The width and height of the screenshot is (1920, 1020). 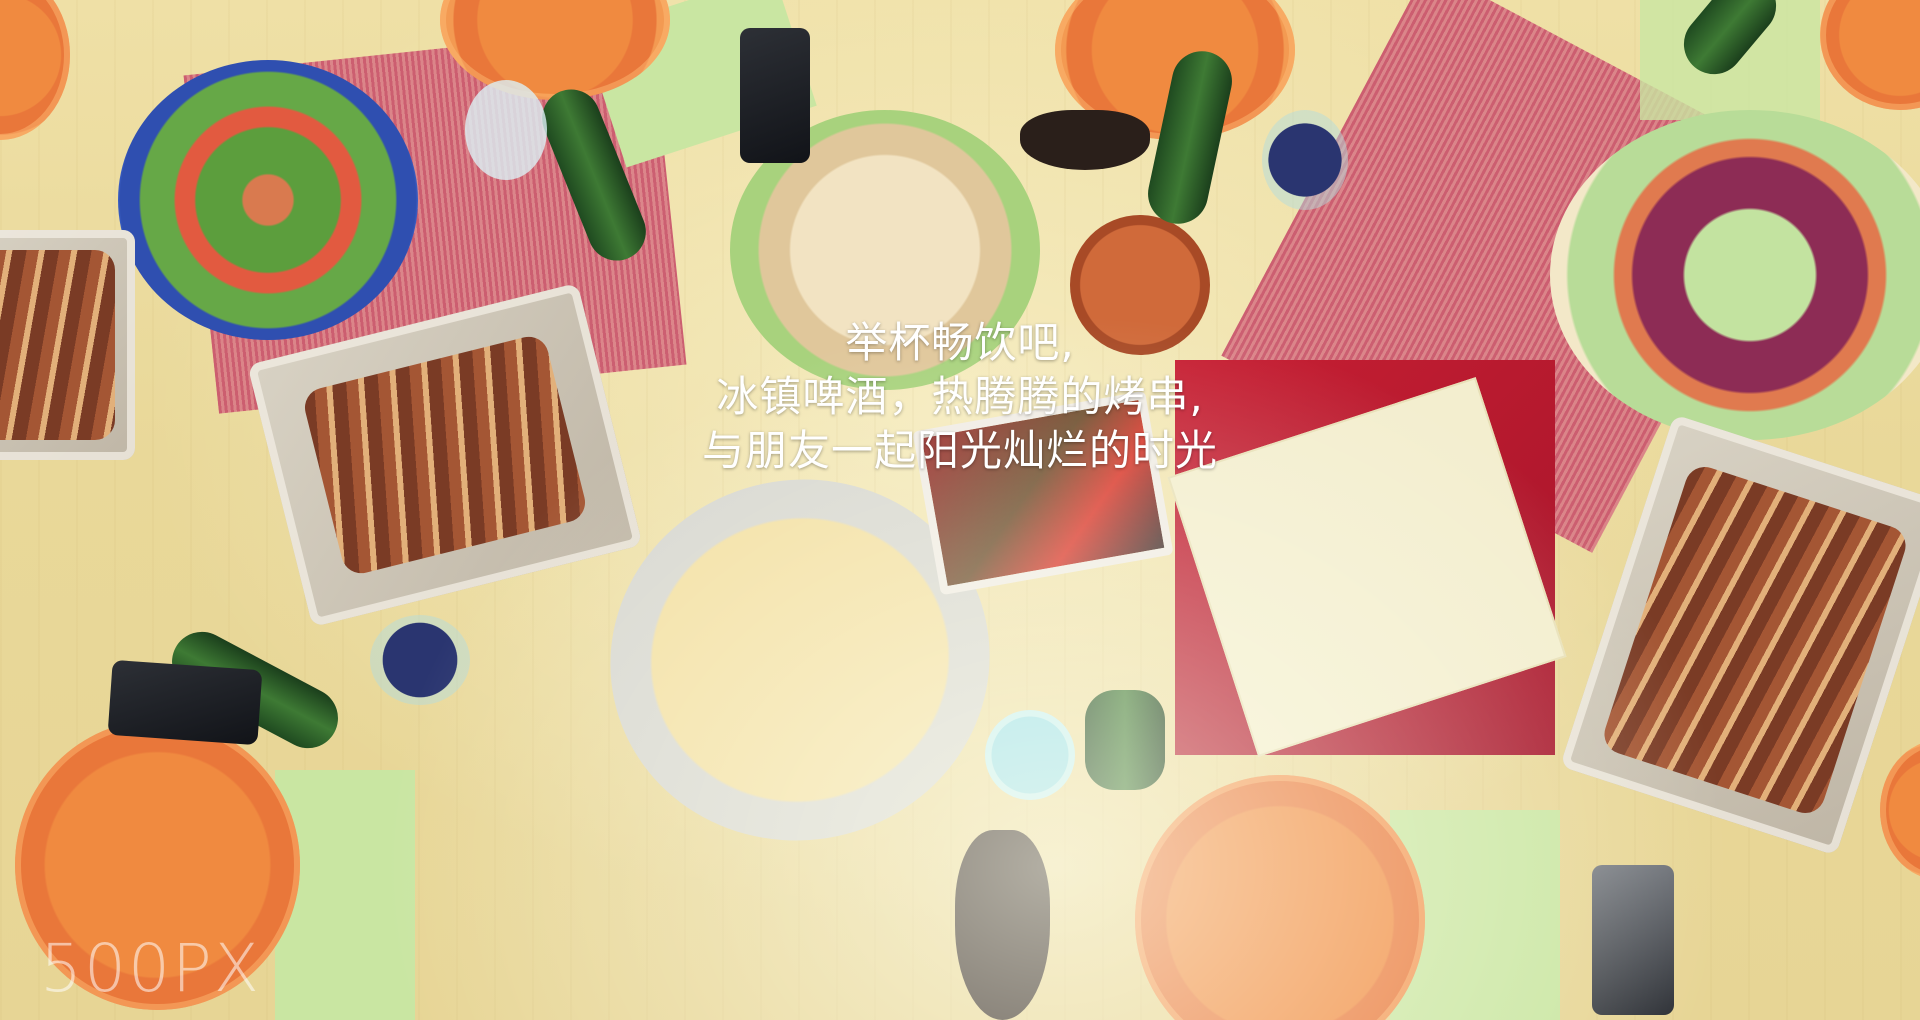 I want to click on caption-line-1: 举杯畅饮吧,, so click(x=960, y=342).